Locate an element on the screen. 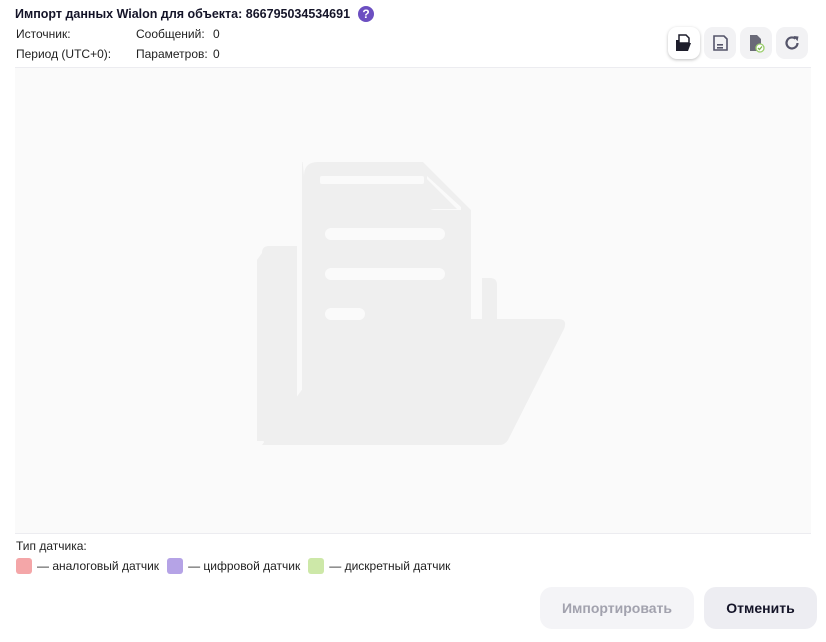 Image resolution: width=826 pixels, height=642 pixels. period-label: Период (UTC+0): is located at coordinates (64, 54).